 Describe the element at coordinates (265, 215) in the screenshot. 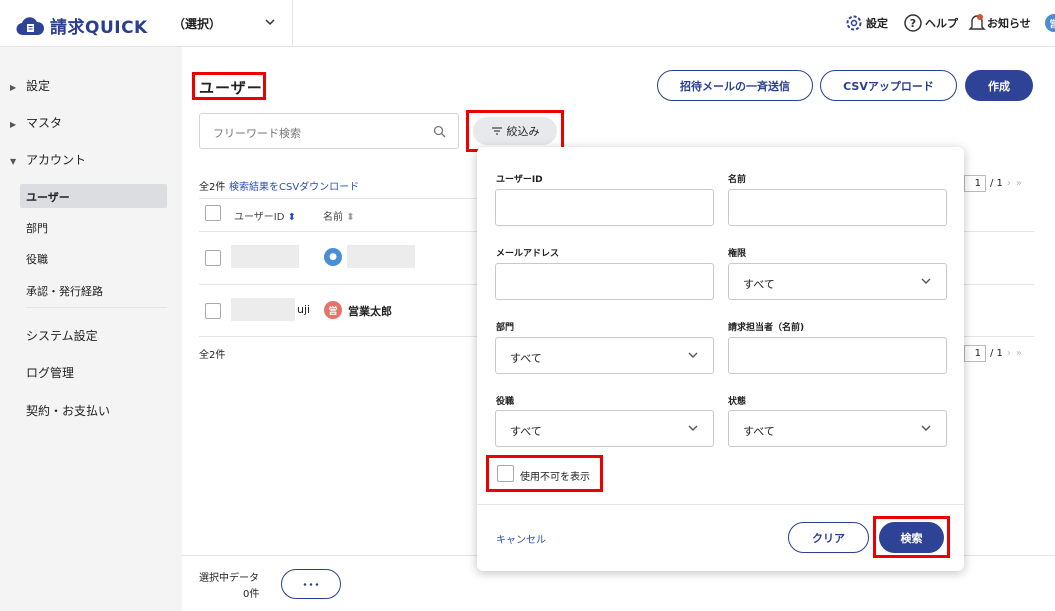

I see `col-header-userid: ユーザーID ⬍` at that location.